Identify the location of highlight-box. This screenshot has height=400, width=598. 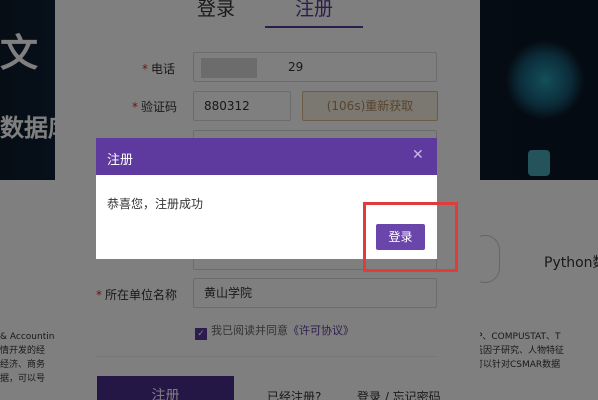
(410, 237).